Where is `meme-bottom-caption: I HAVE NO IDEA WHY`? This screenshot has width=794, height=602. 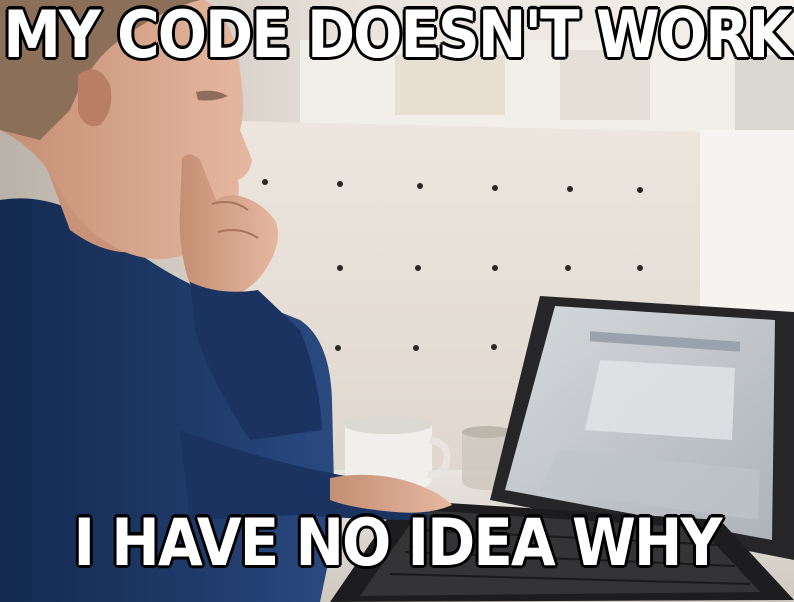 meme-bottom-caption: I HAVE NO IDEA WHY is located at coordinates (398, 542).